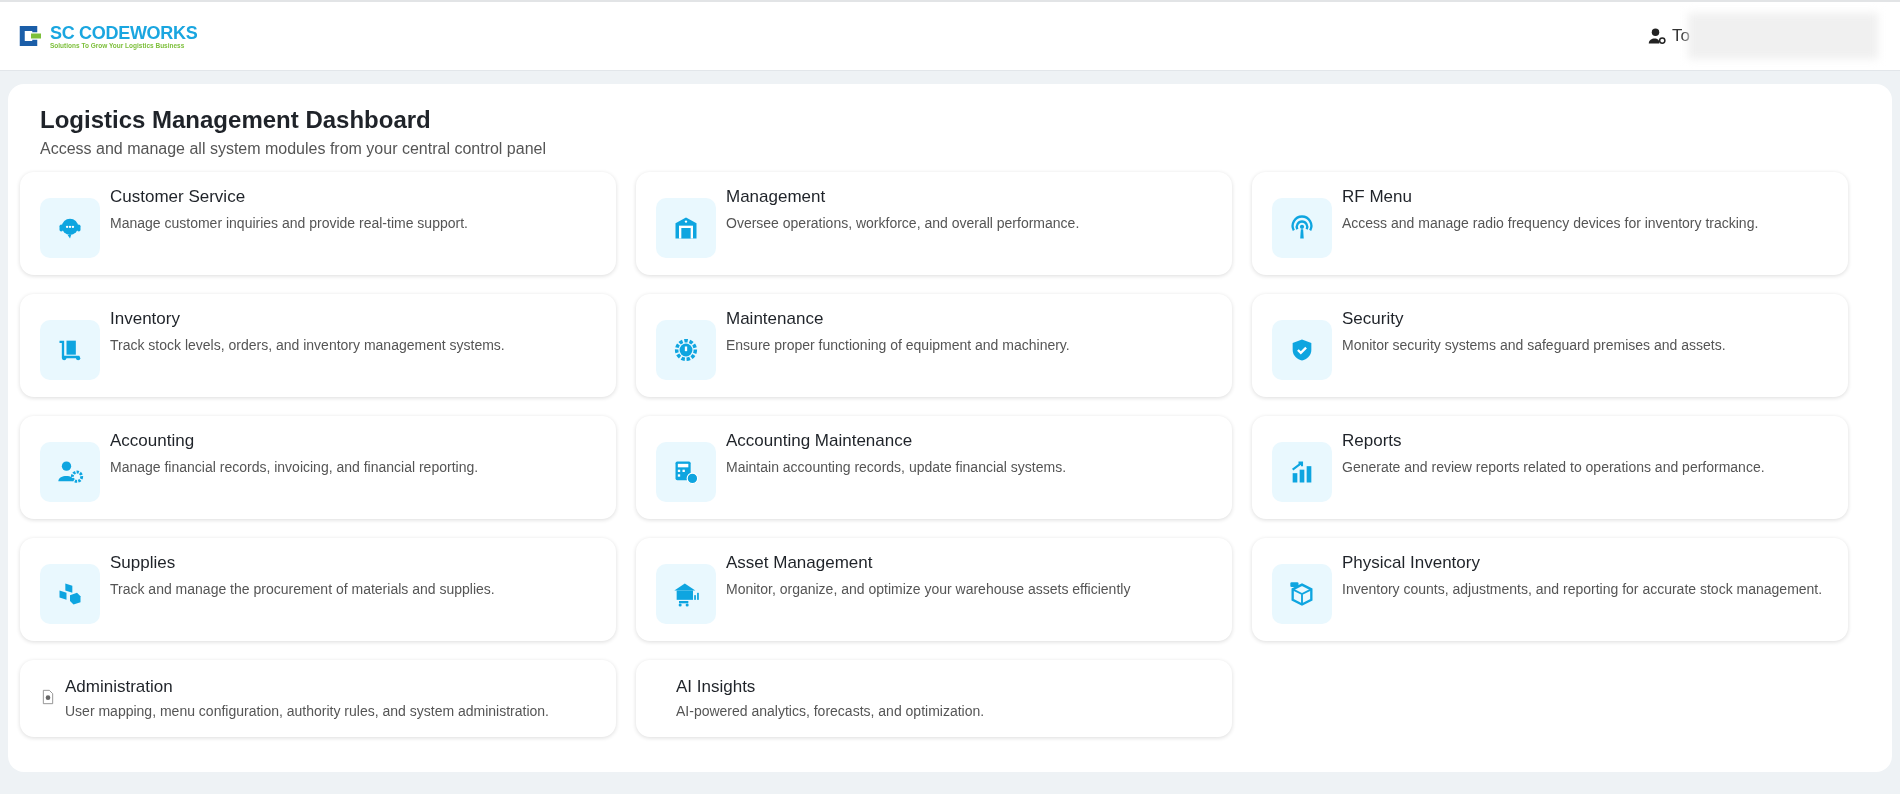 Image resolution: width=1900 pixels, height=794 pixels. I want to click on module-title: Customer Service, so click(178, 197).